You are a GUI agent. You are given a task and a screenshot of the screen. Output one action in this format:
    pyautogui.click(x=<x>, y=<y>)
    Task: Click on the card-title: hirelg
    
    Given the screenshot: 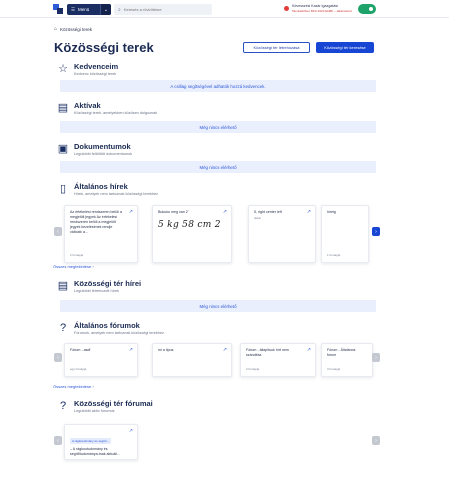 What is the action you would take?
    pyautogui.click(x=331, y=212)
    